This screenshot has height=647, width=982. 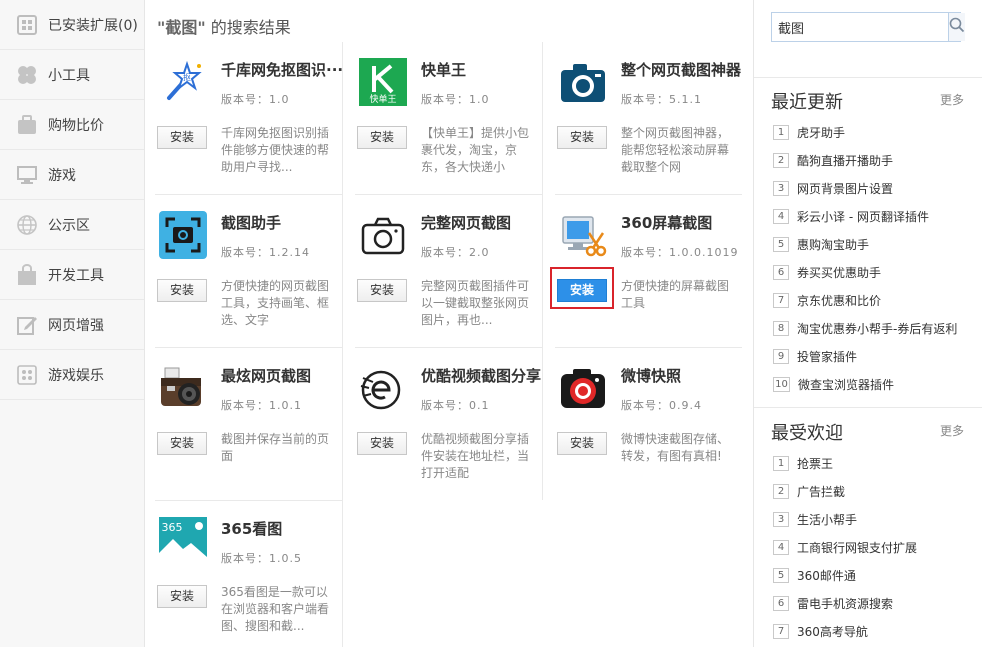 I want to click on sidebar-item-public: 公示区, so click(x=72, y=225).